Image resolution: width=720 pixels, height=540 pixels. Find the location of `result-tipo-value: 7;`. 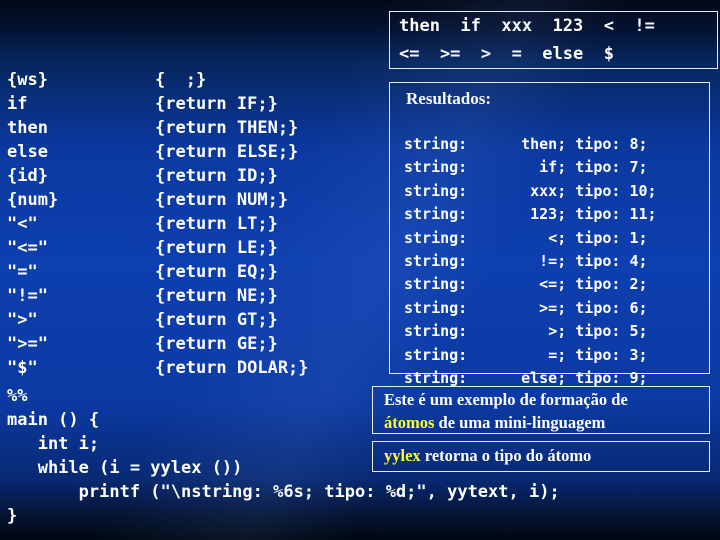

result-tipo-value: 7; is located at coordinates (634, 167).